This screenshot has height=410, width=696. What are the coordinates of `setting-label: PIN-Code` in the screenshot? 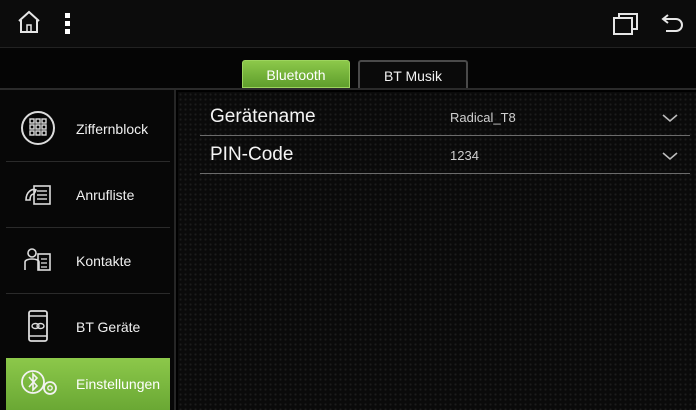 It's located at (252, 154).